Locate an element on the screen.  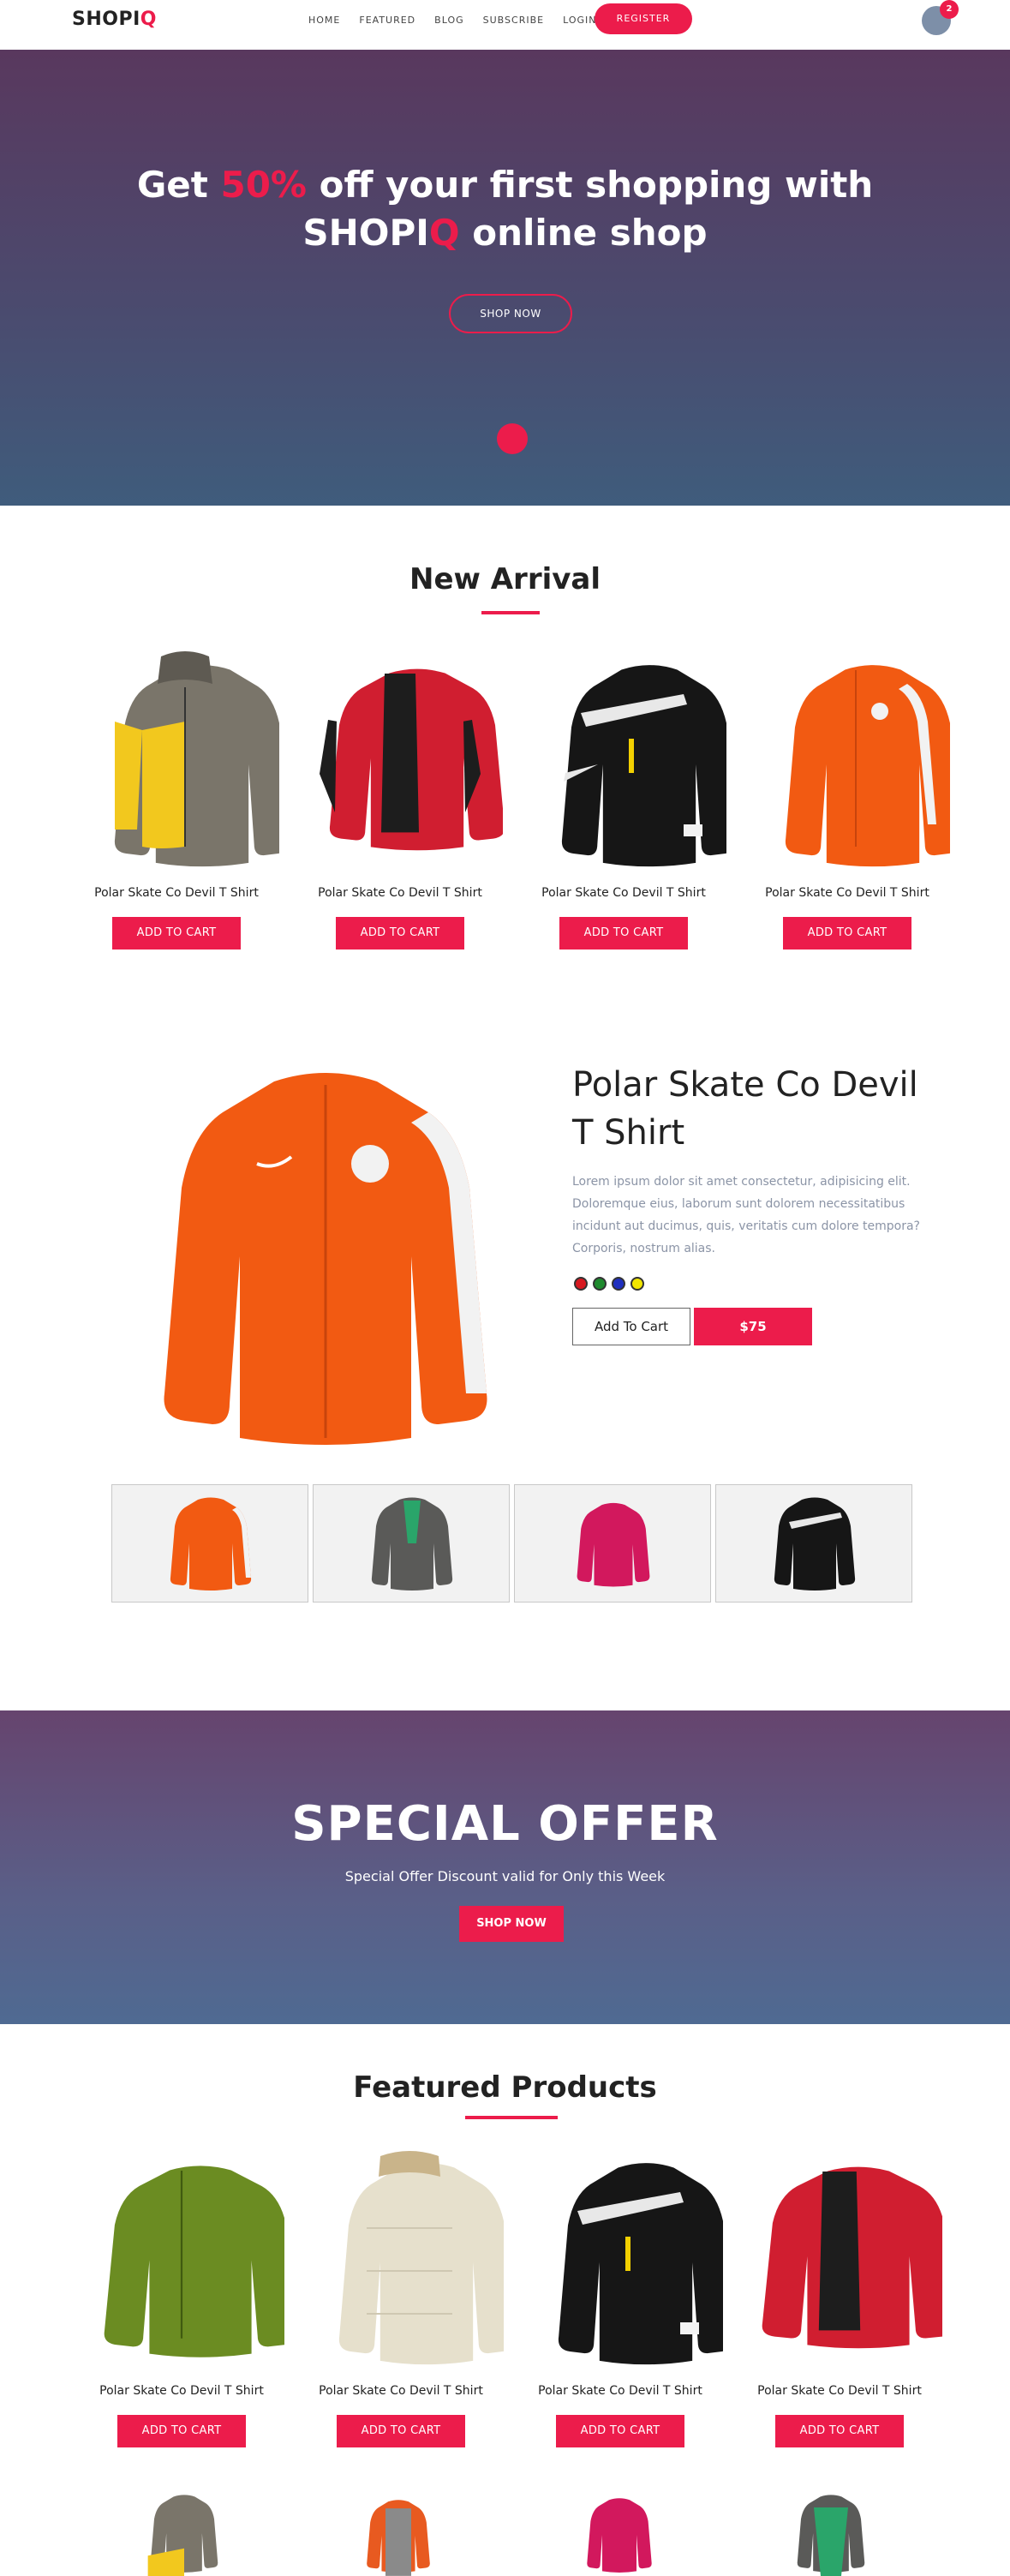
thumbnail-pink-jacket is located at coordinates (612, 1543).